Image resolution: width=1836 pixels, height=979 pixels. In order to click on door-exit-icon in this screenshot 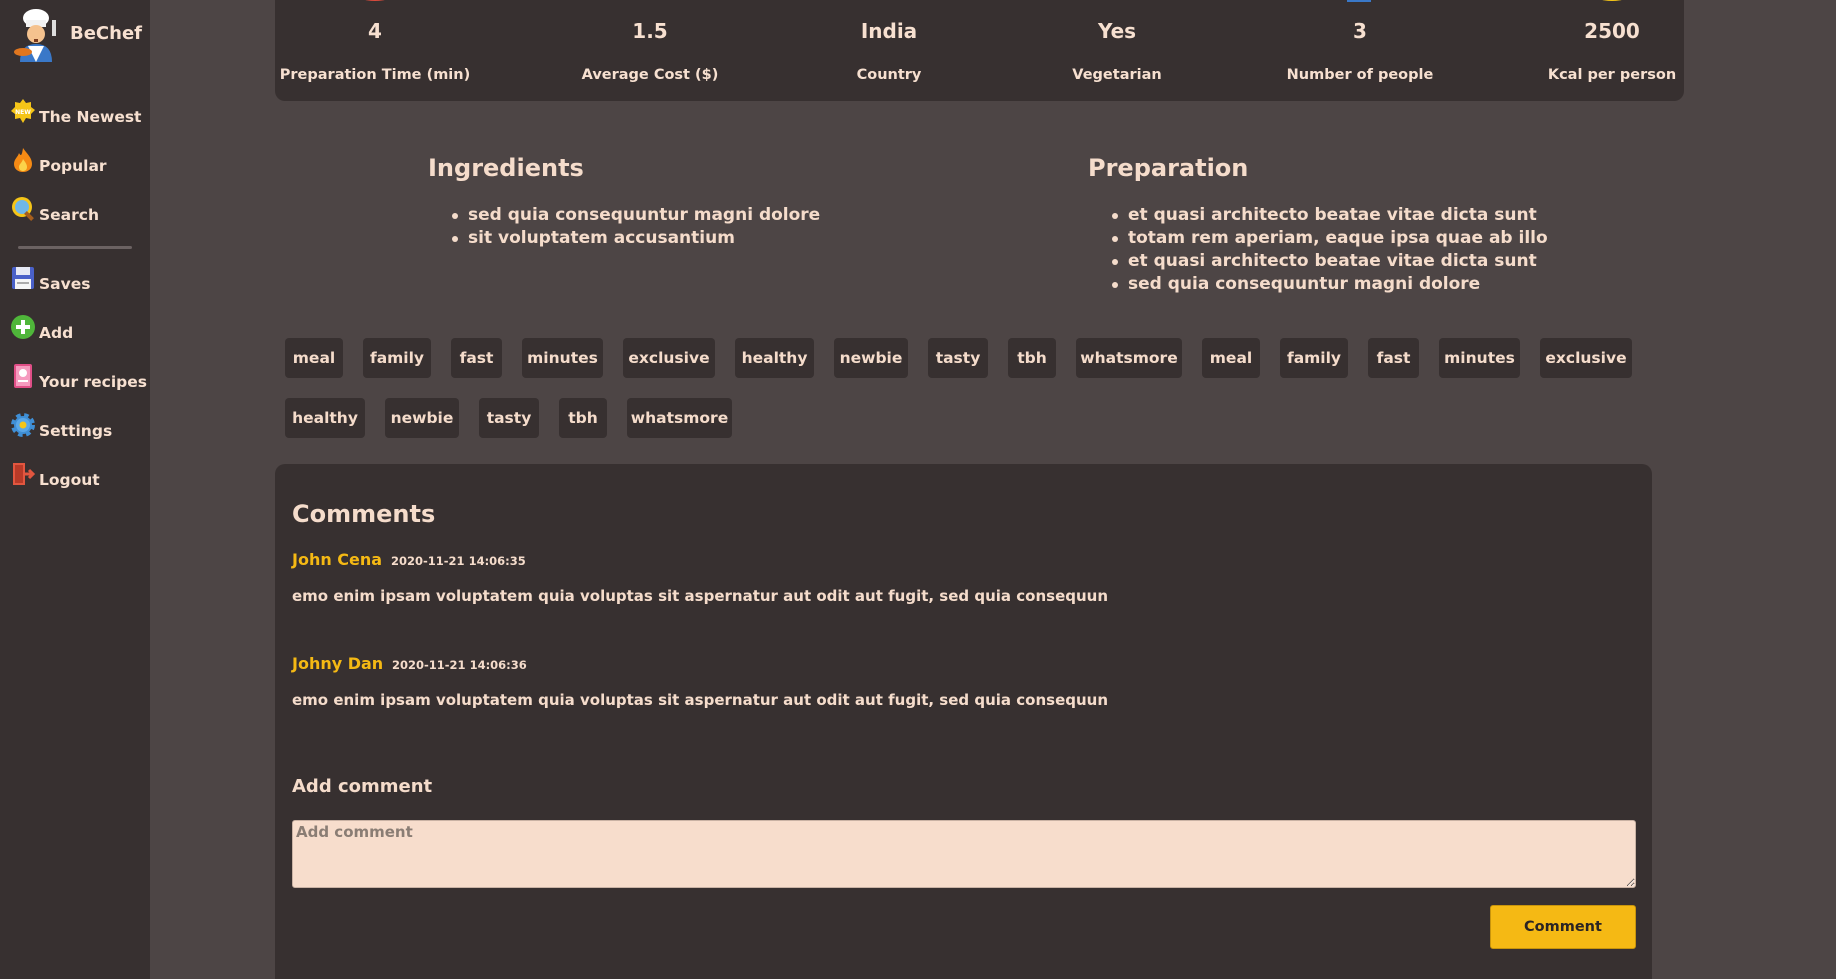, I will do `click(23, 474)`.